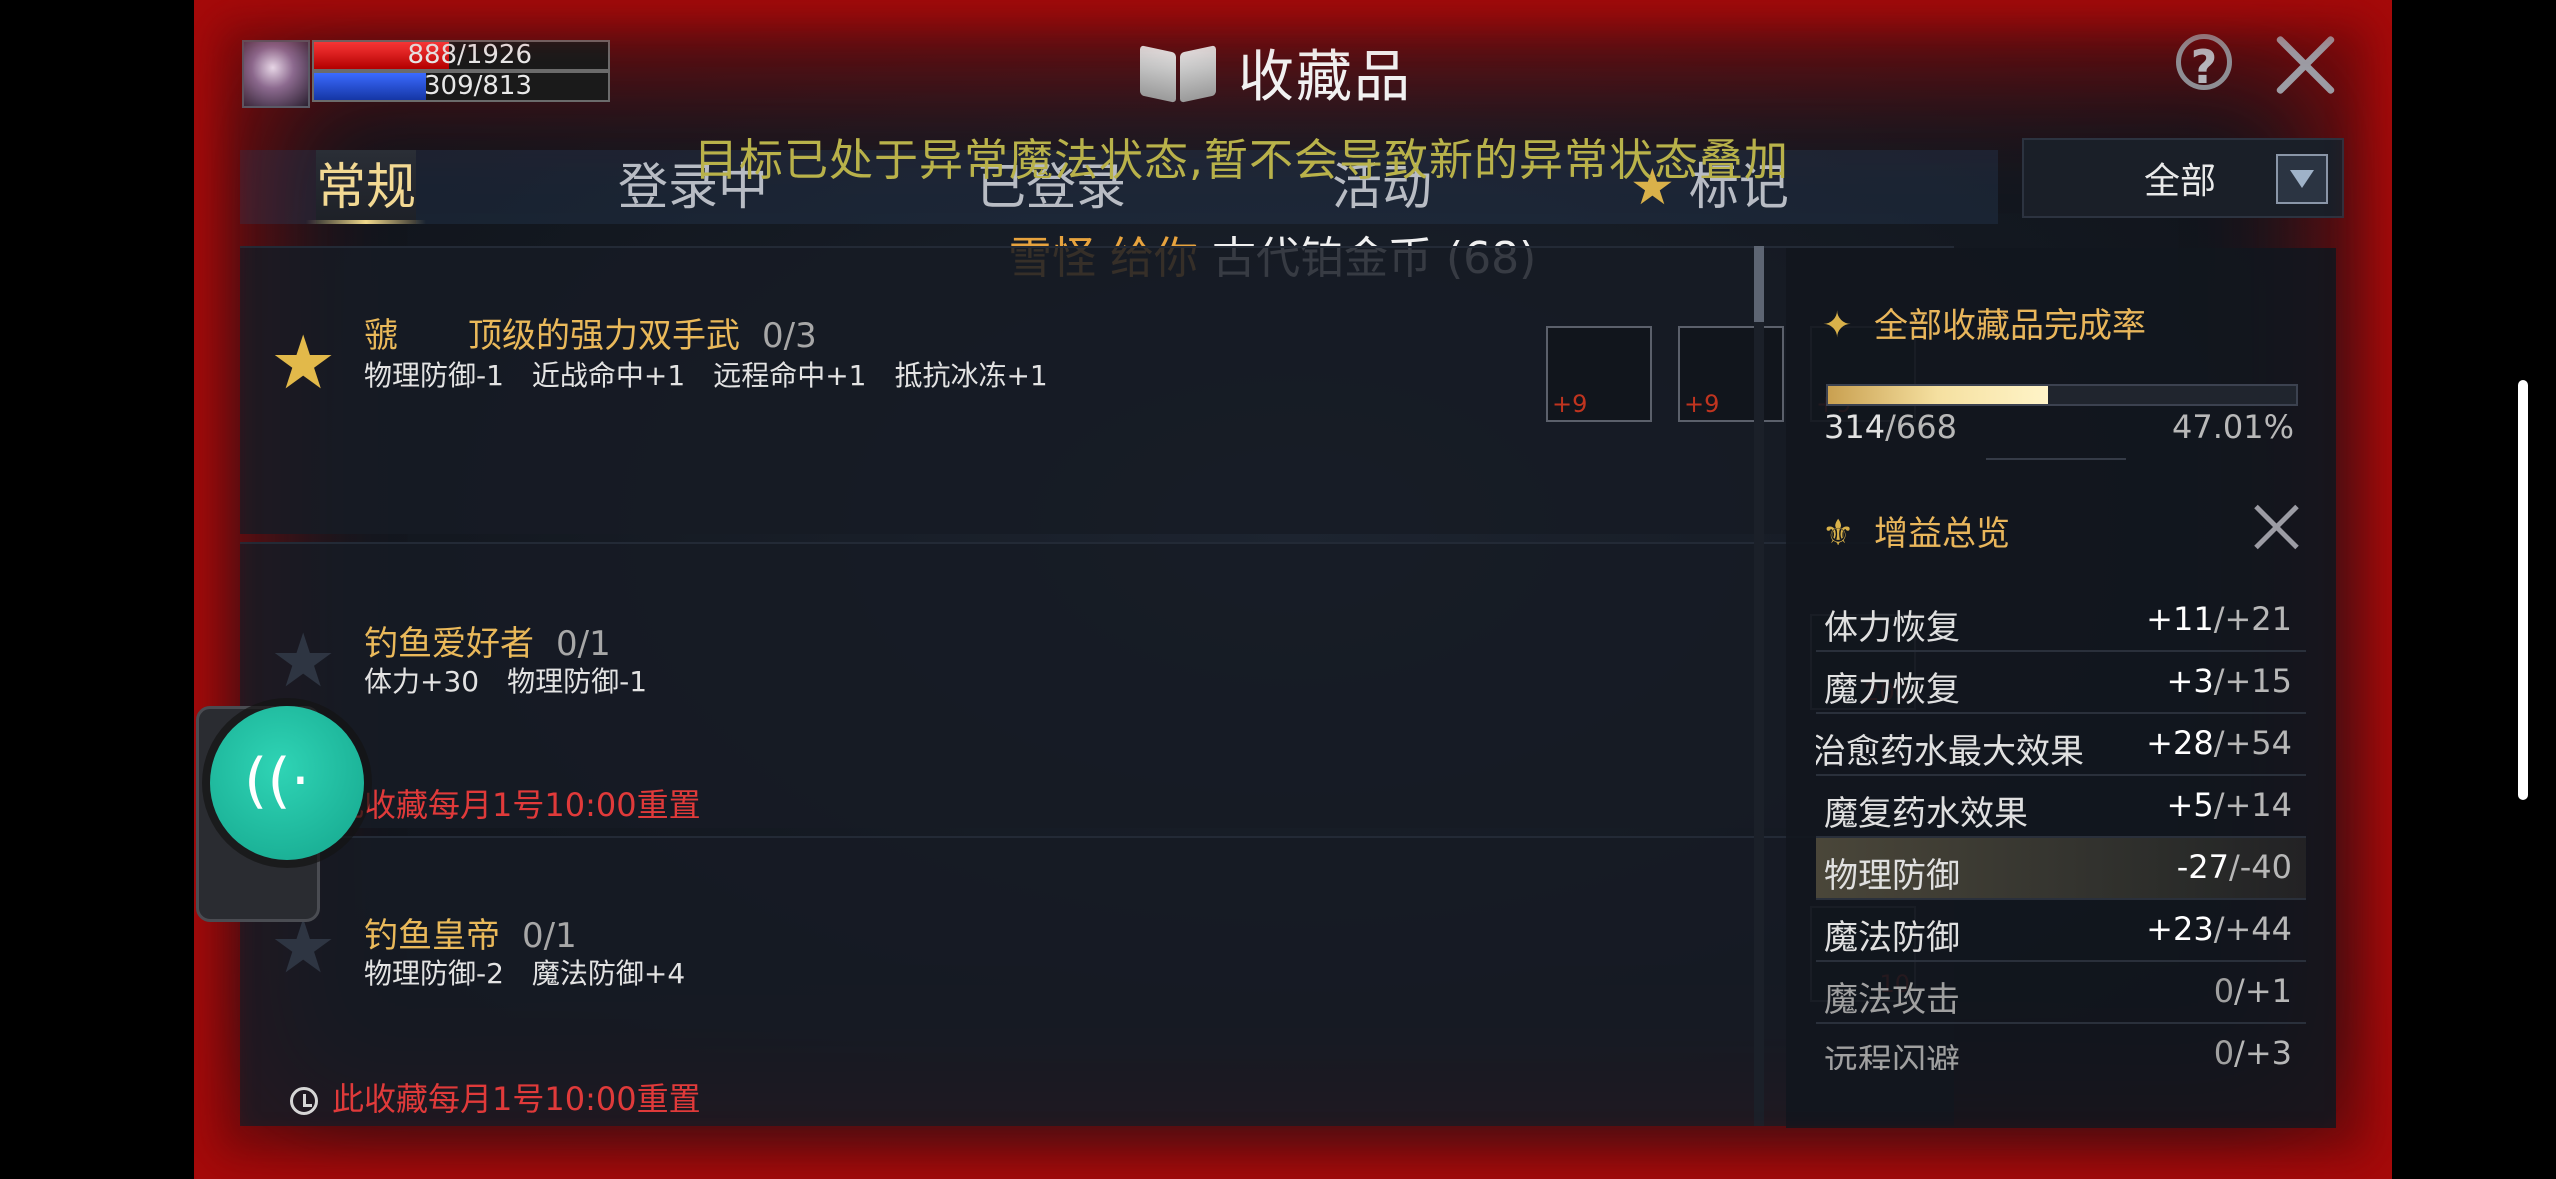 The width and height of the screenshot is (2556, 1179). I want to click on buff-max: /+14, so click(2252, 805).